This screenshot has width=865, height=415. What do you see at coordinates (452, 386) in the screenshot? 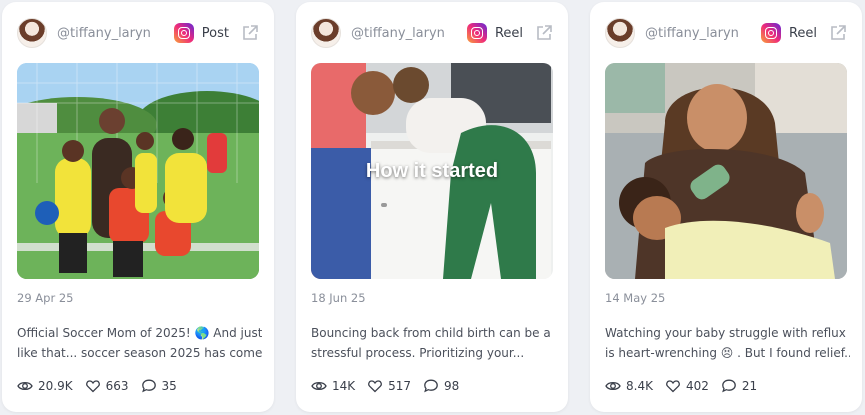
I see `comments-count: 98` at bounding box center [452, 386].